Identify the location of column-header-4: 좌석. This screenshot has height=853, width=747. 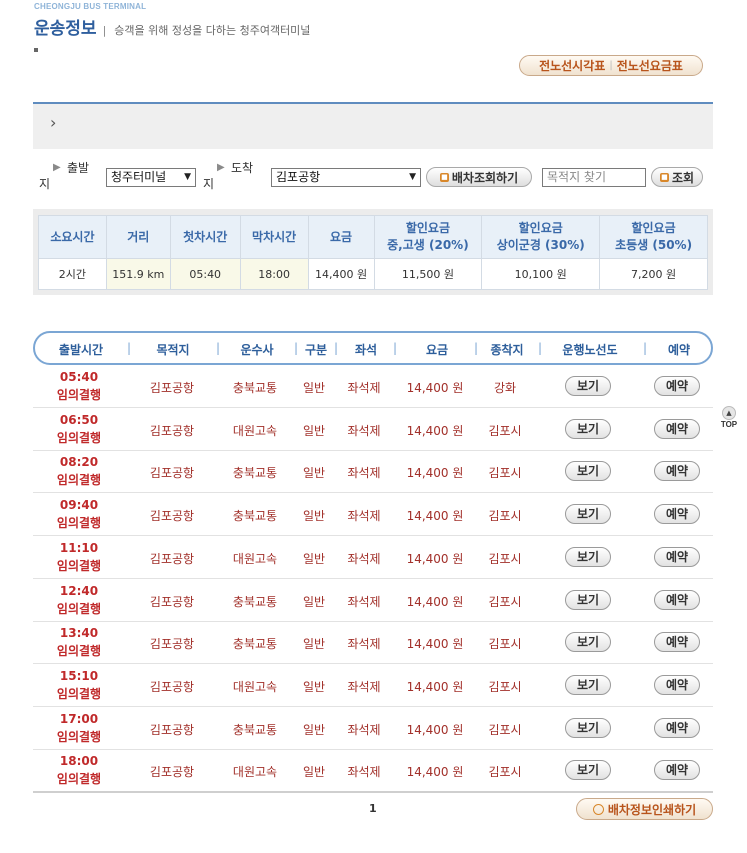
(366, 350).